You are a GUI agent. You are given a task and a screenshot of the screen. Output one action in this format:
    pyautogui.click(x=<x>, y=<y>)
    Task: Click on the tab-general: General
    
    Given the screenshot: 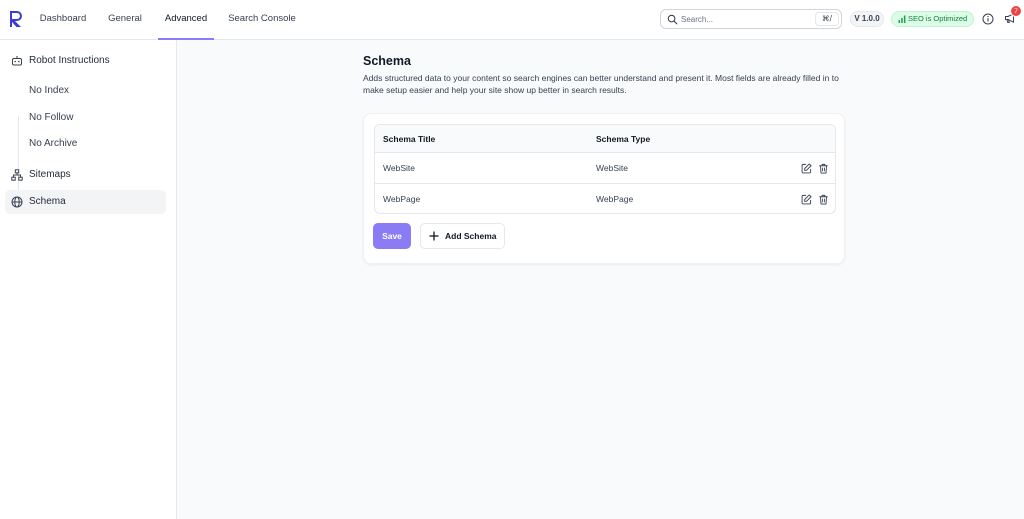 What is the action you would take?
    pyautogui.click(x=125, y=20)
    